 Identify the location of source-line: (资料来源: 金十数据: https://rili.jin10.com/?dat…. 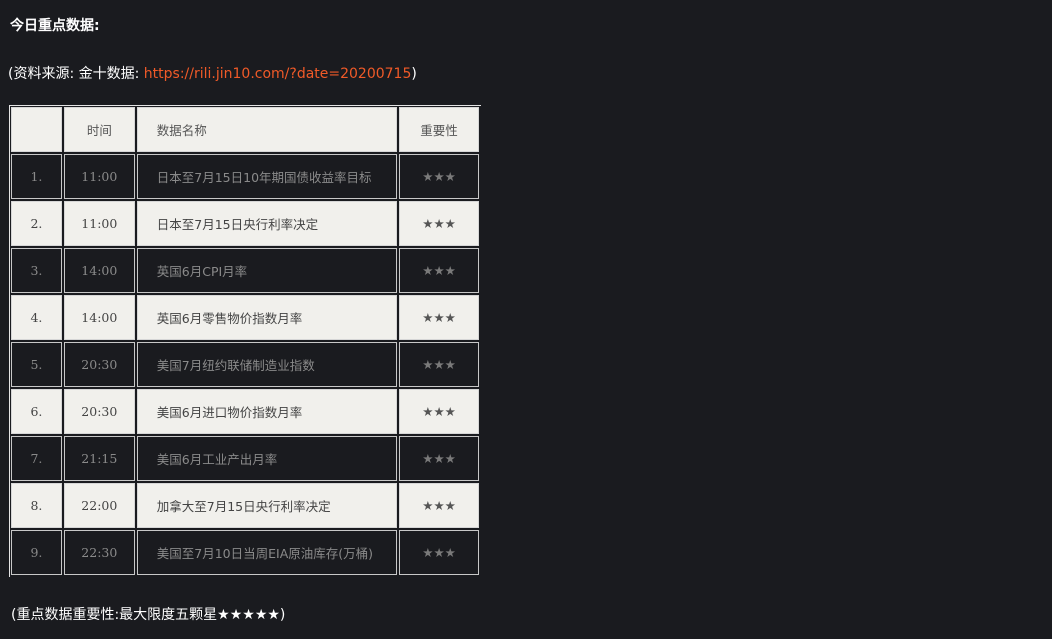
(212, 73).